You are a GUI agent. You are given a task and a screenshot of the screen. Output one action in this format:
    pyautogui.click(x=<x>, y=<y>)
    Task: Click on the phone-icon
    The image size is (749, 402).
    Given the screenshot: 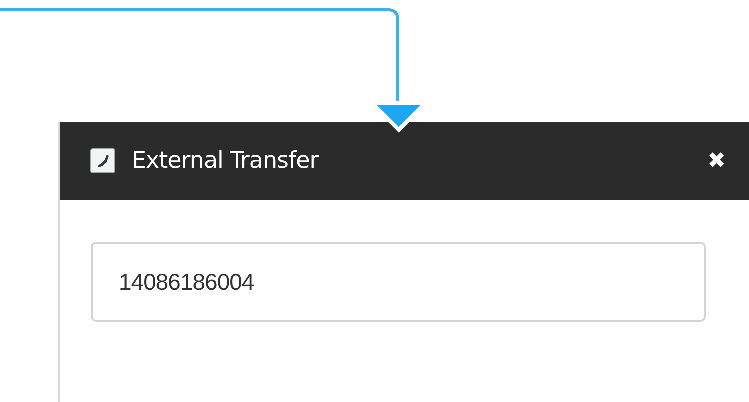 What is the action you would take?
    pyautogui.click(x=103, y=161)
    